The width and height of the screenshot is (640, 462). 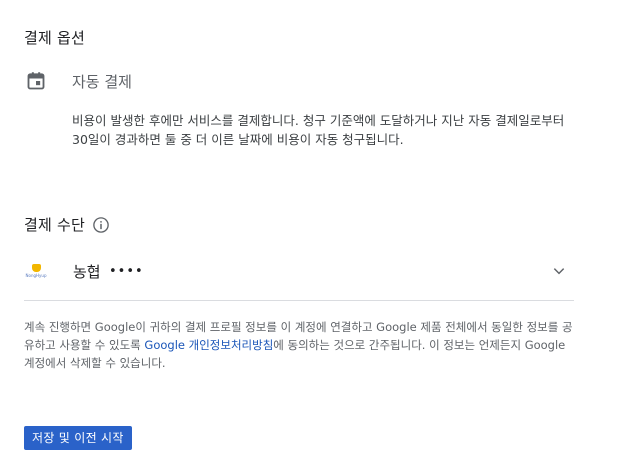 What do you see at coordinates (78, 438) in the screenshot?
I see `save-and-start-transfer-button: 저장 및 이전 시작` at bounding box center [78, 438].